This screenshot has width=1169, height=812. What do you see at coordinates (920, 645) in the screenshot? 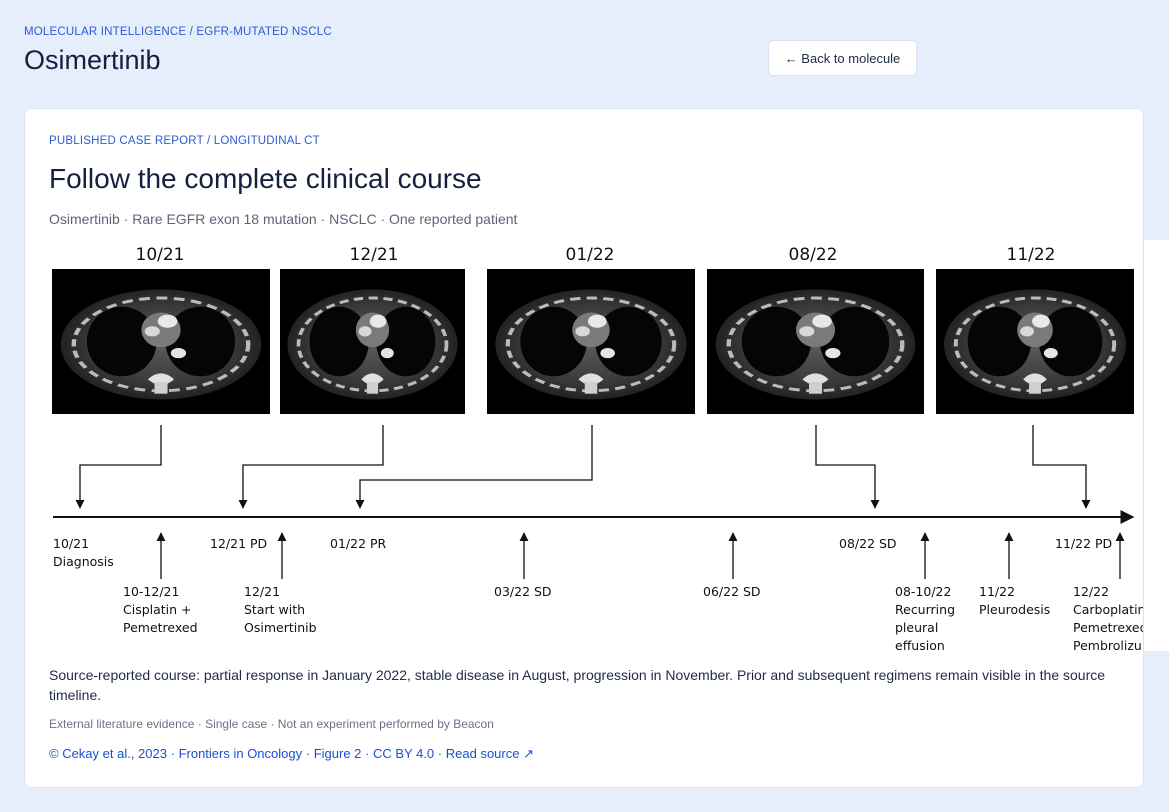
I see `timeline-label: effusion` at bounding box center [920, 645].